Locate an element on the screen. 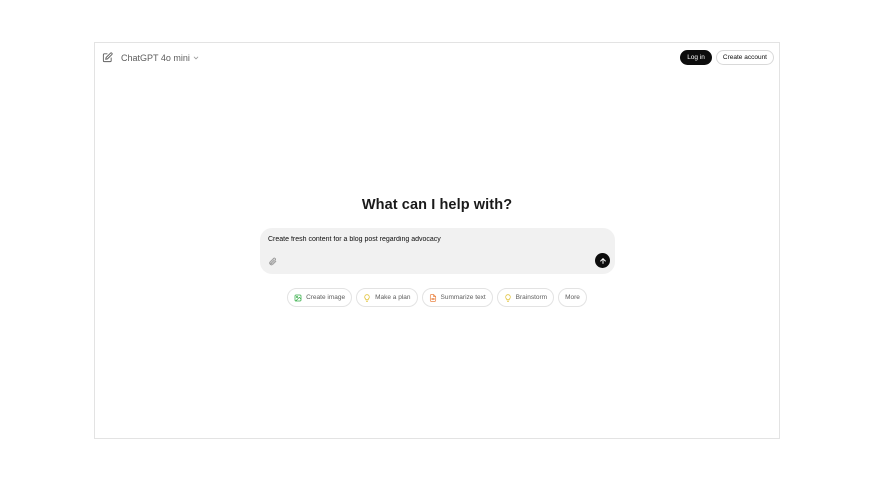  chip-more: More is located at coordinates (572, 297).